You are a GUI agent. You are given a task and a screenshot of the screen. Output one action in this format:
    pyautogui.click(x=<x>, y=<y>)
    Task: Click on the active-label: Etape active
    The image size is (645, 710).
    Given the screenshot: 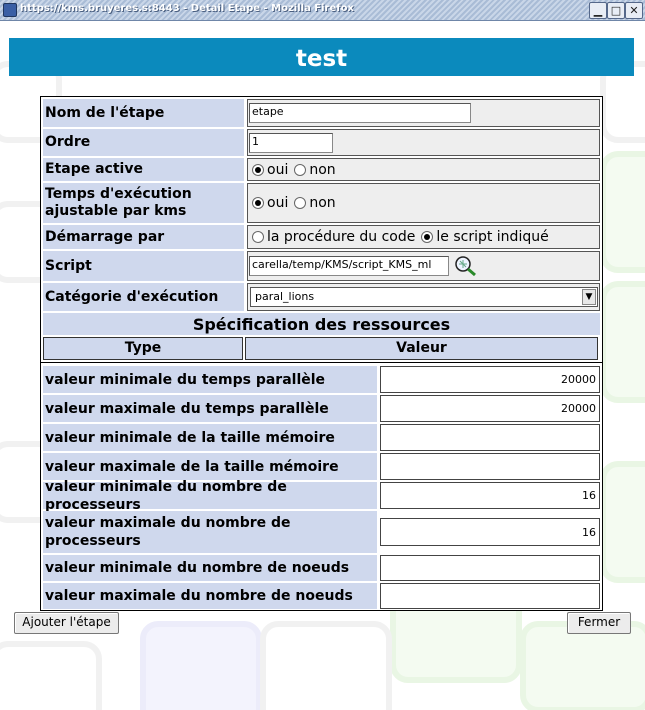 What is the action you would take?
    pyautogui.click(x=143, y=169)
    